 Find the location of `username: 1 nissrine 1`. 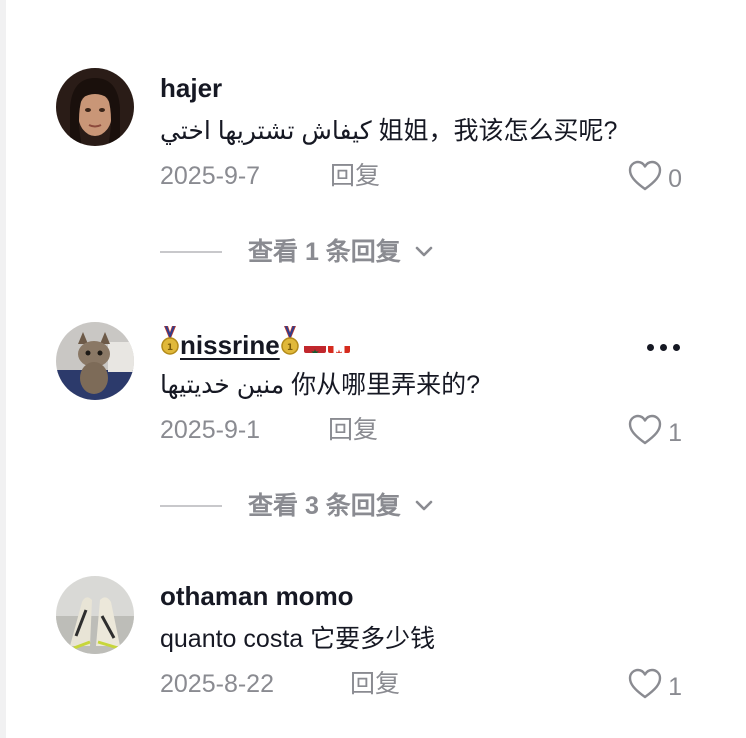

username: 1 nissrine 1 is located at coordinates (255, 344).